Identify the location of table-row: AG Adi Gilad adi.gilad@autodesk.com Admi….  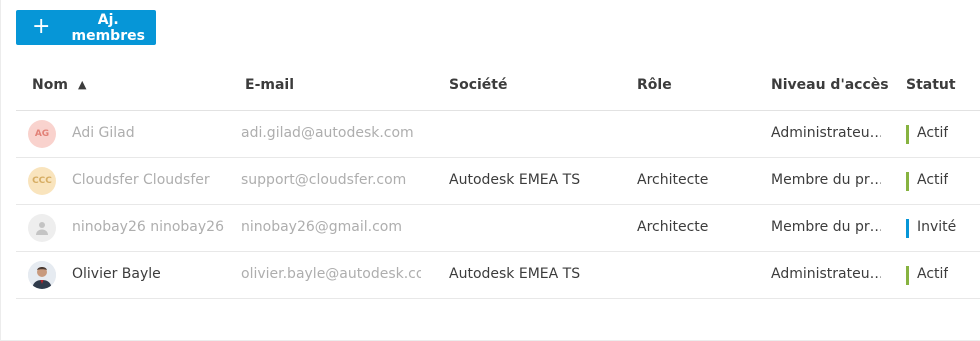
(498, 134).